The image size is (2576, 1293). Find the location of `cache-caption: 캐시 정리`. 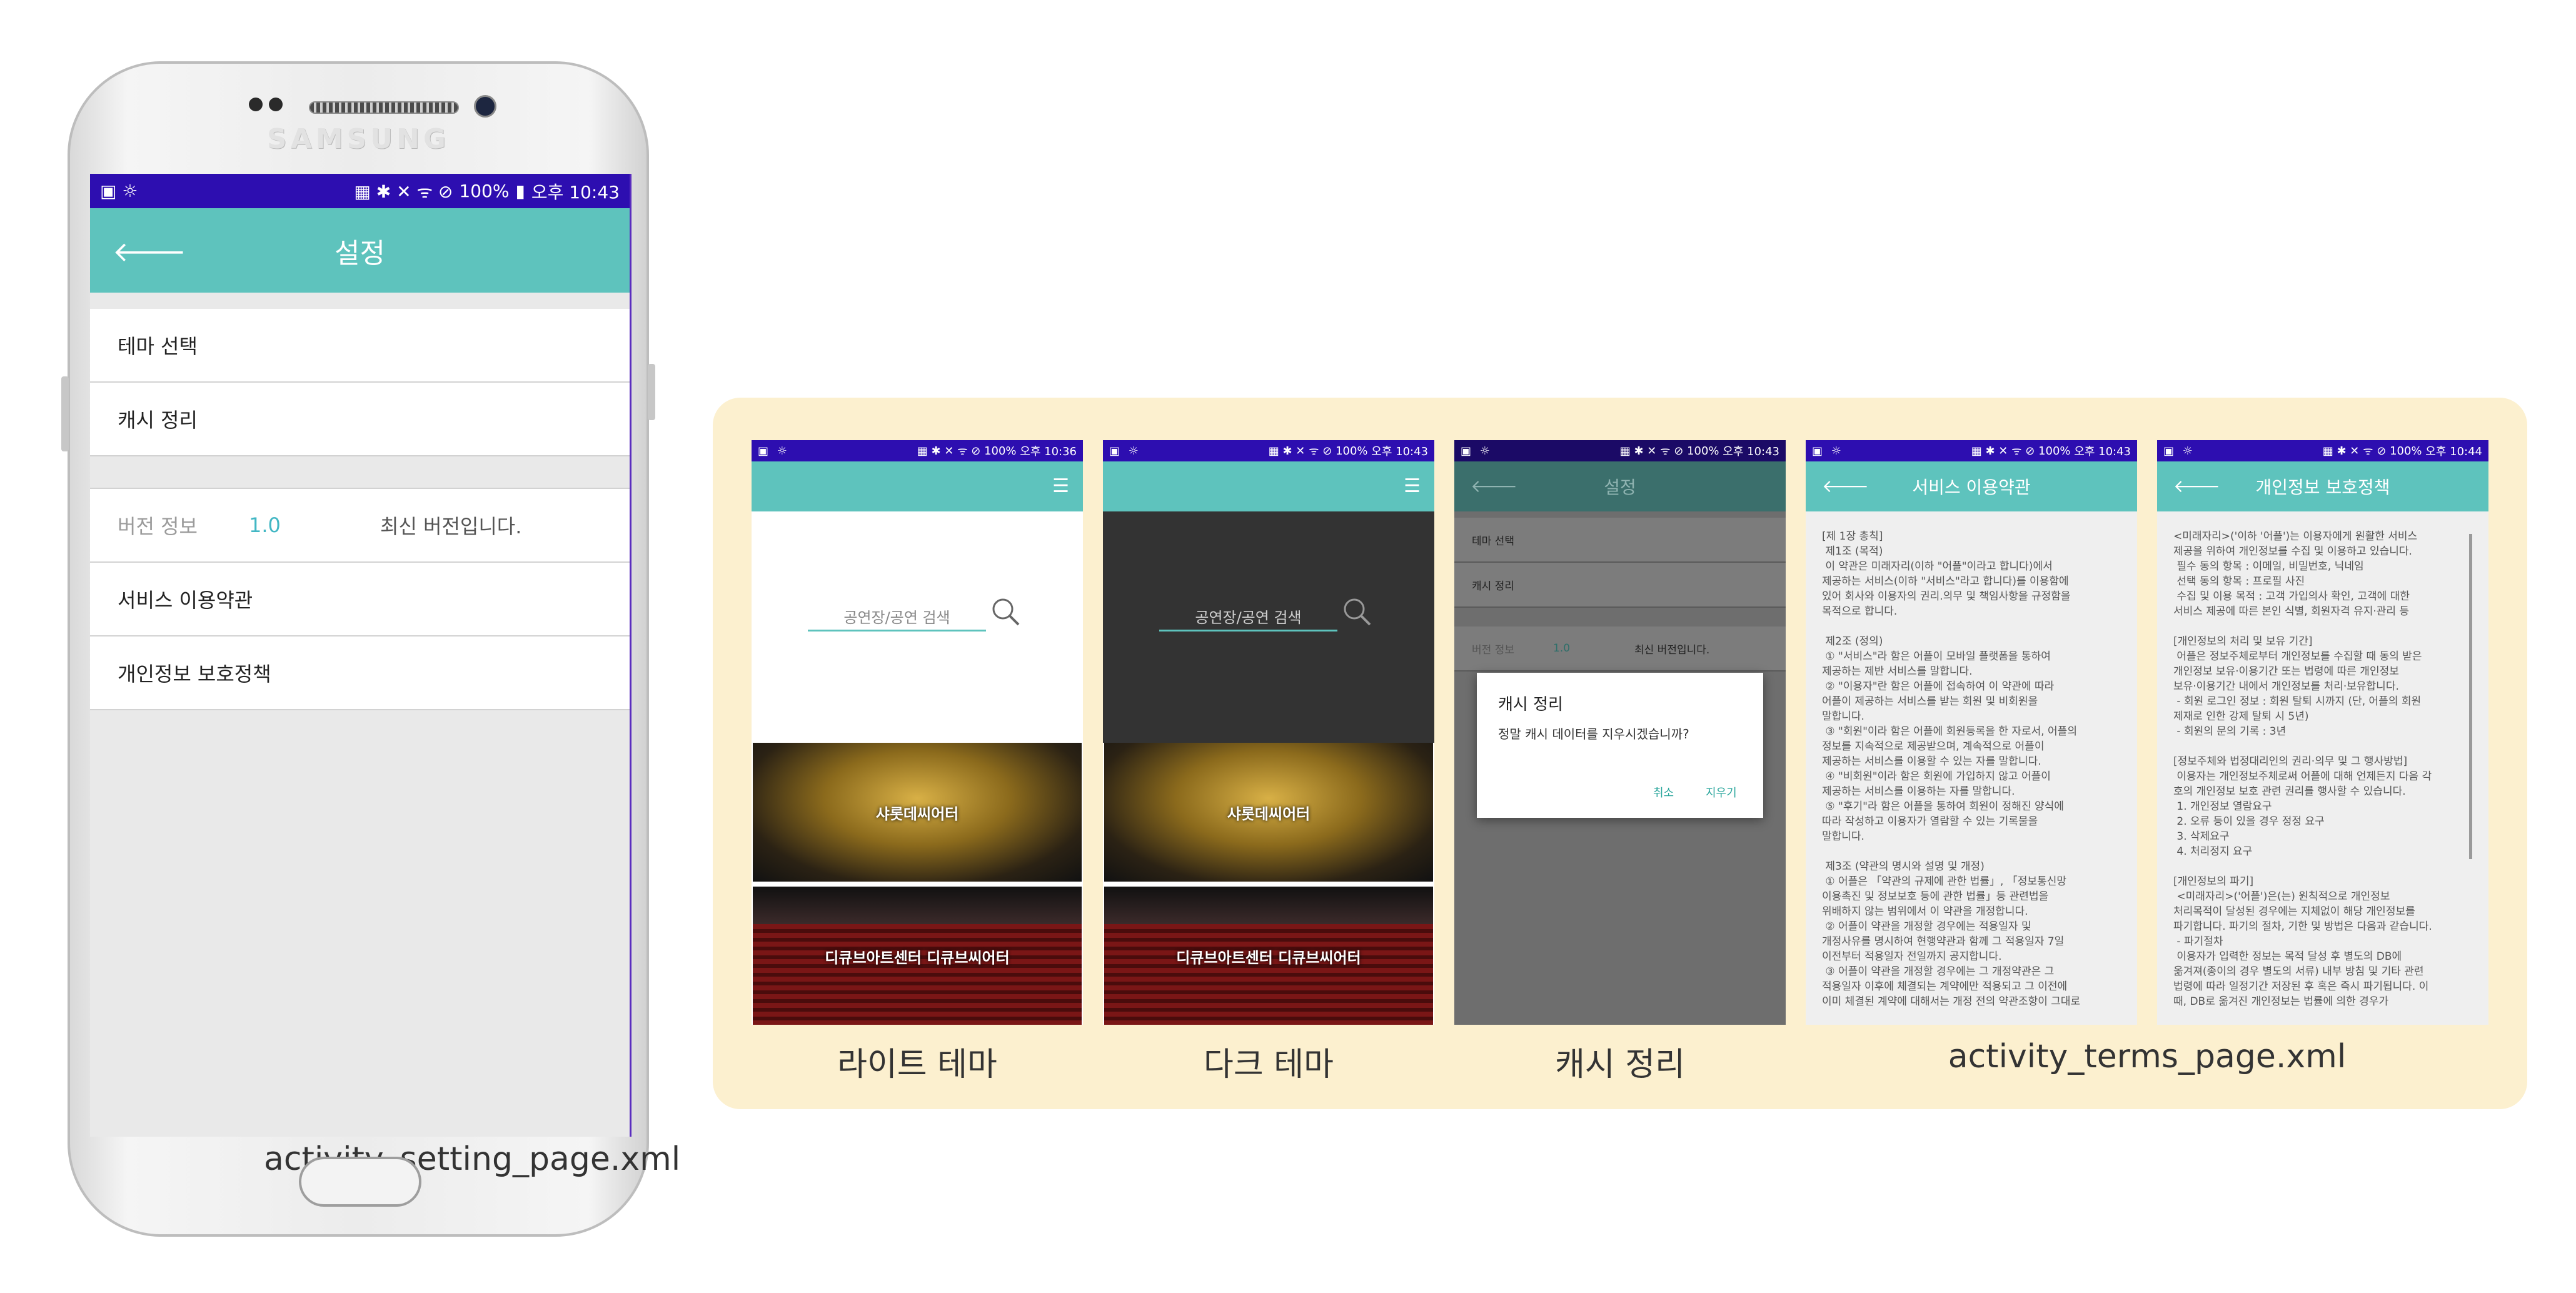

cache-caption: 캐시 정리 is located at coordinates (1620, 1065).